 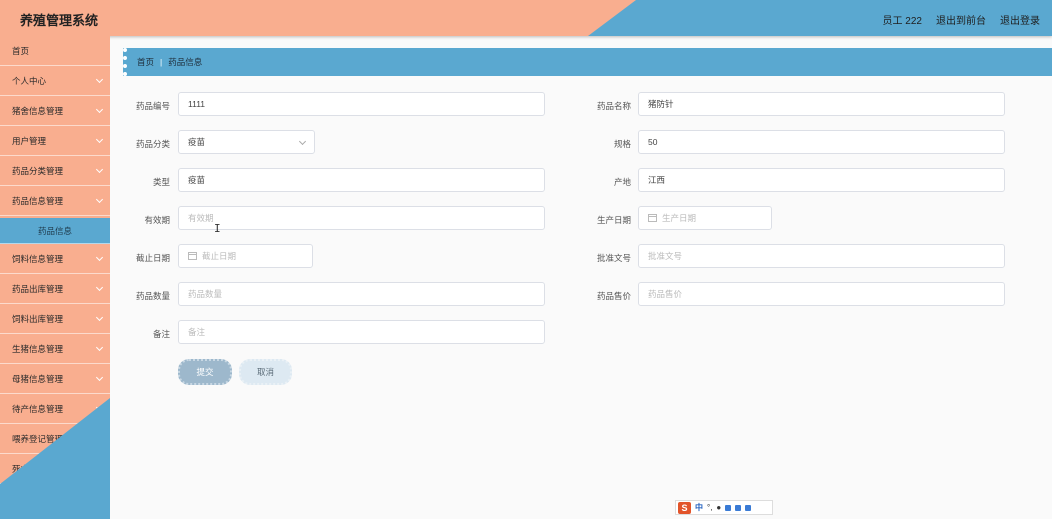 What do you see at coordinates (55, 201) in the screenshot?
I see `sidebar-item-drug-info: 药品信息管理` at bounding box center [55, 201].